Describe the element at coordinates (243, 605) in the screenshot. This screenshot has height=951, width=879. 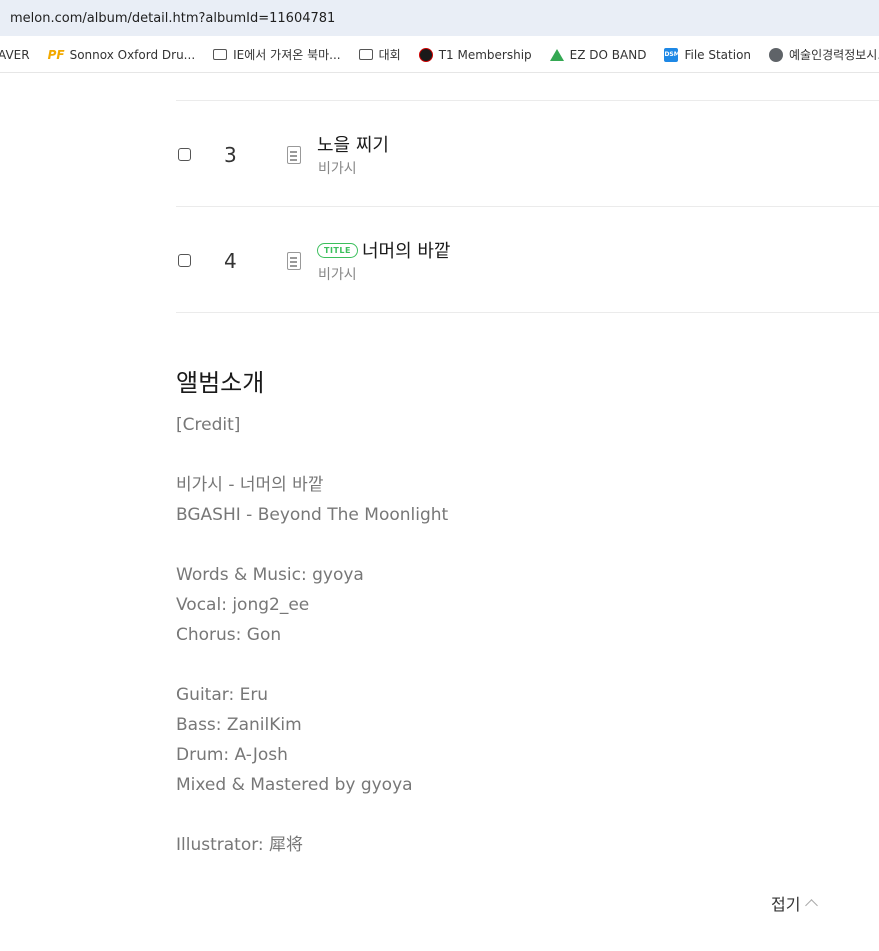
I see `intro-line: Vocal: jong2_ee` at that location.